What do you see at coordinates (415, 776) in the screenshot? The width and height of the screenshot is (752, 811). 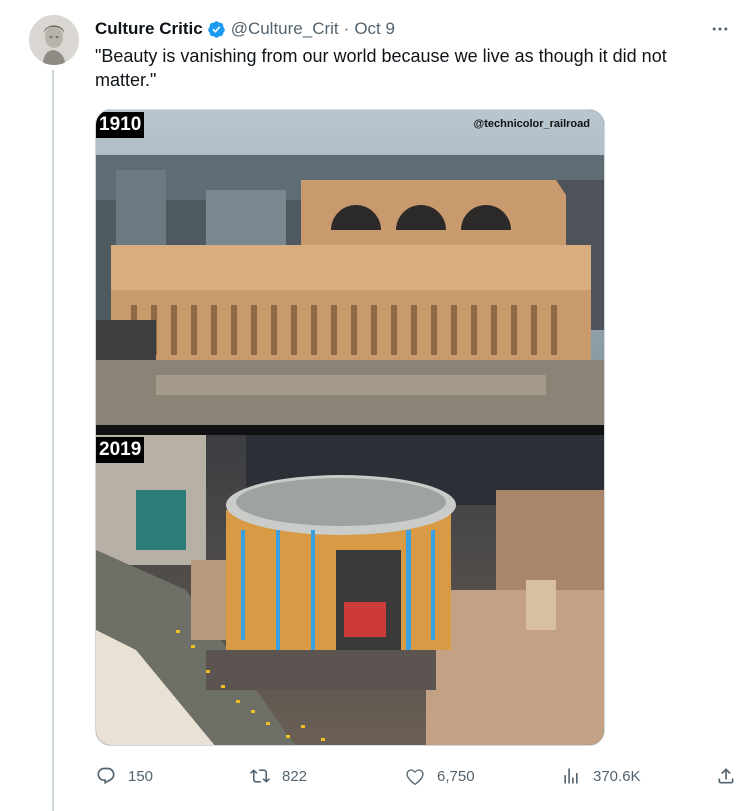 I see `like-icon` at bounding box center [415, 776].